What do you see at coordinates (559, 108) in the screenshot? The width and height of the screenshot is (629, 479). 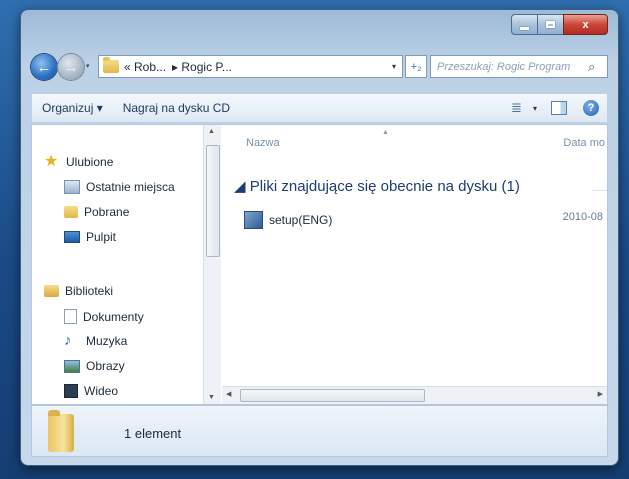 I see `preview-pane-icon` at bounding box center [559, 108].